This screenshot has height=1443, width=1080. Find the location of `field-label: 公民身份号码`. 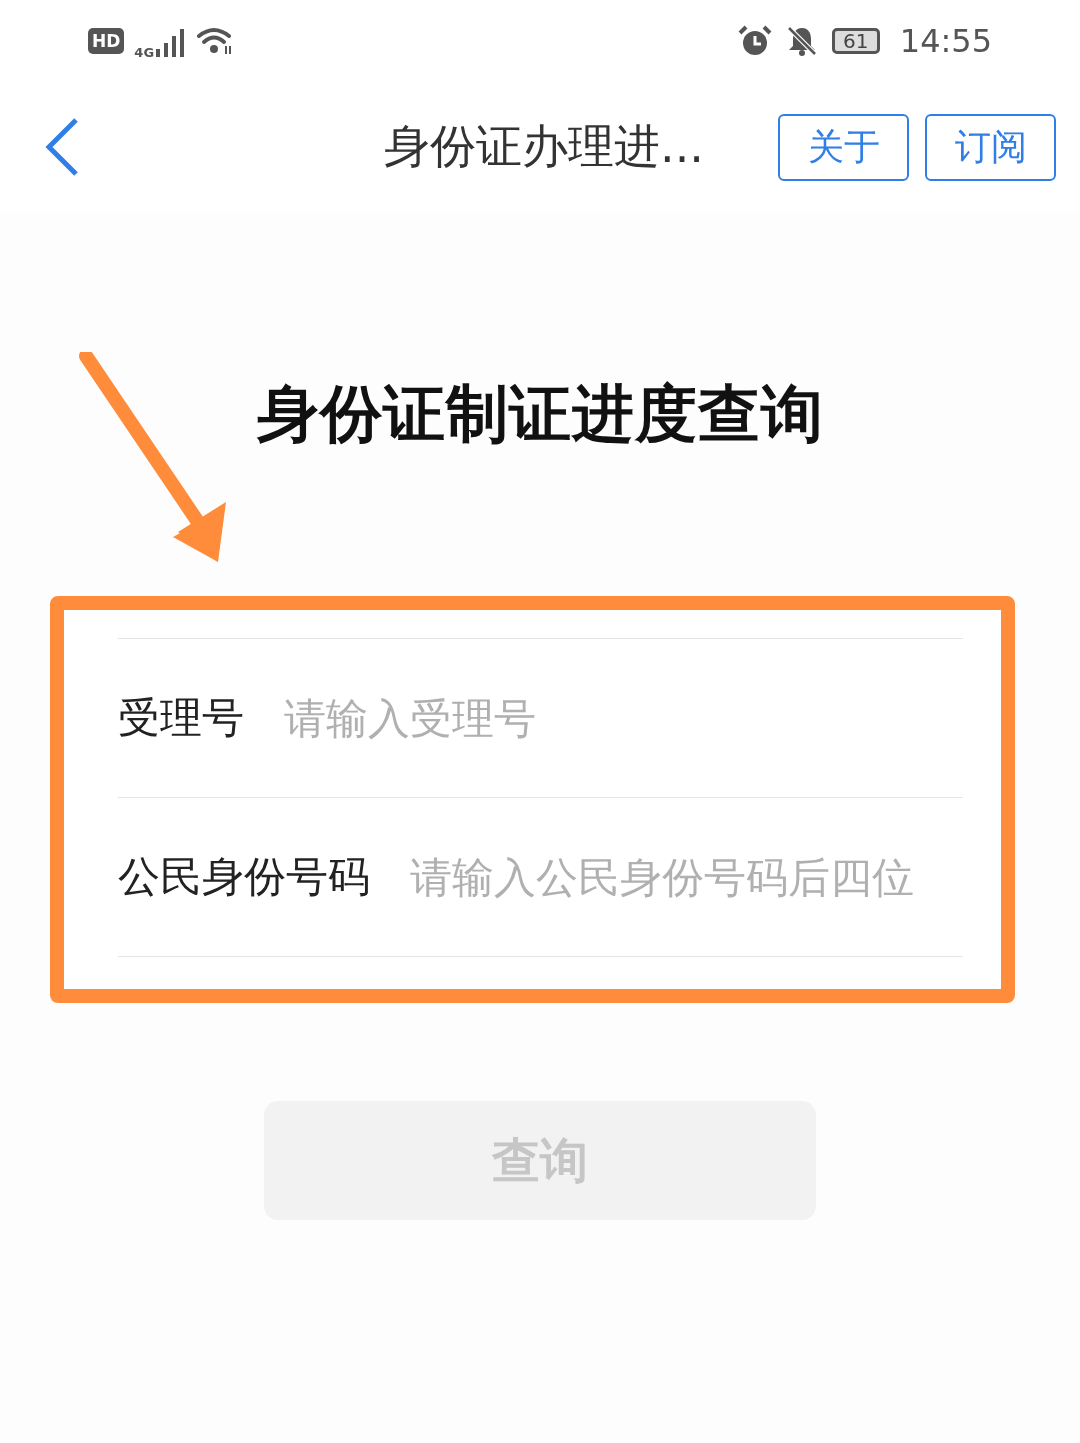

field-label: 公民身份号码 is located at coordinates (244, 877).